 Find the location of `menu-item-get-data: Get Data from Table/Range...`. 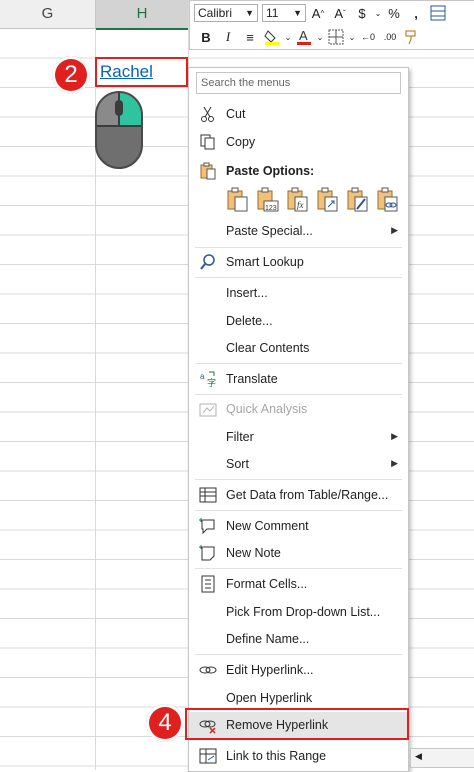

menu-item-get-data: Get Data from Table/Range... is located at coordinates (298, 495).